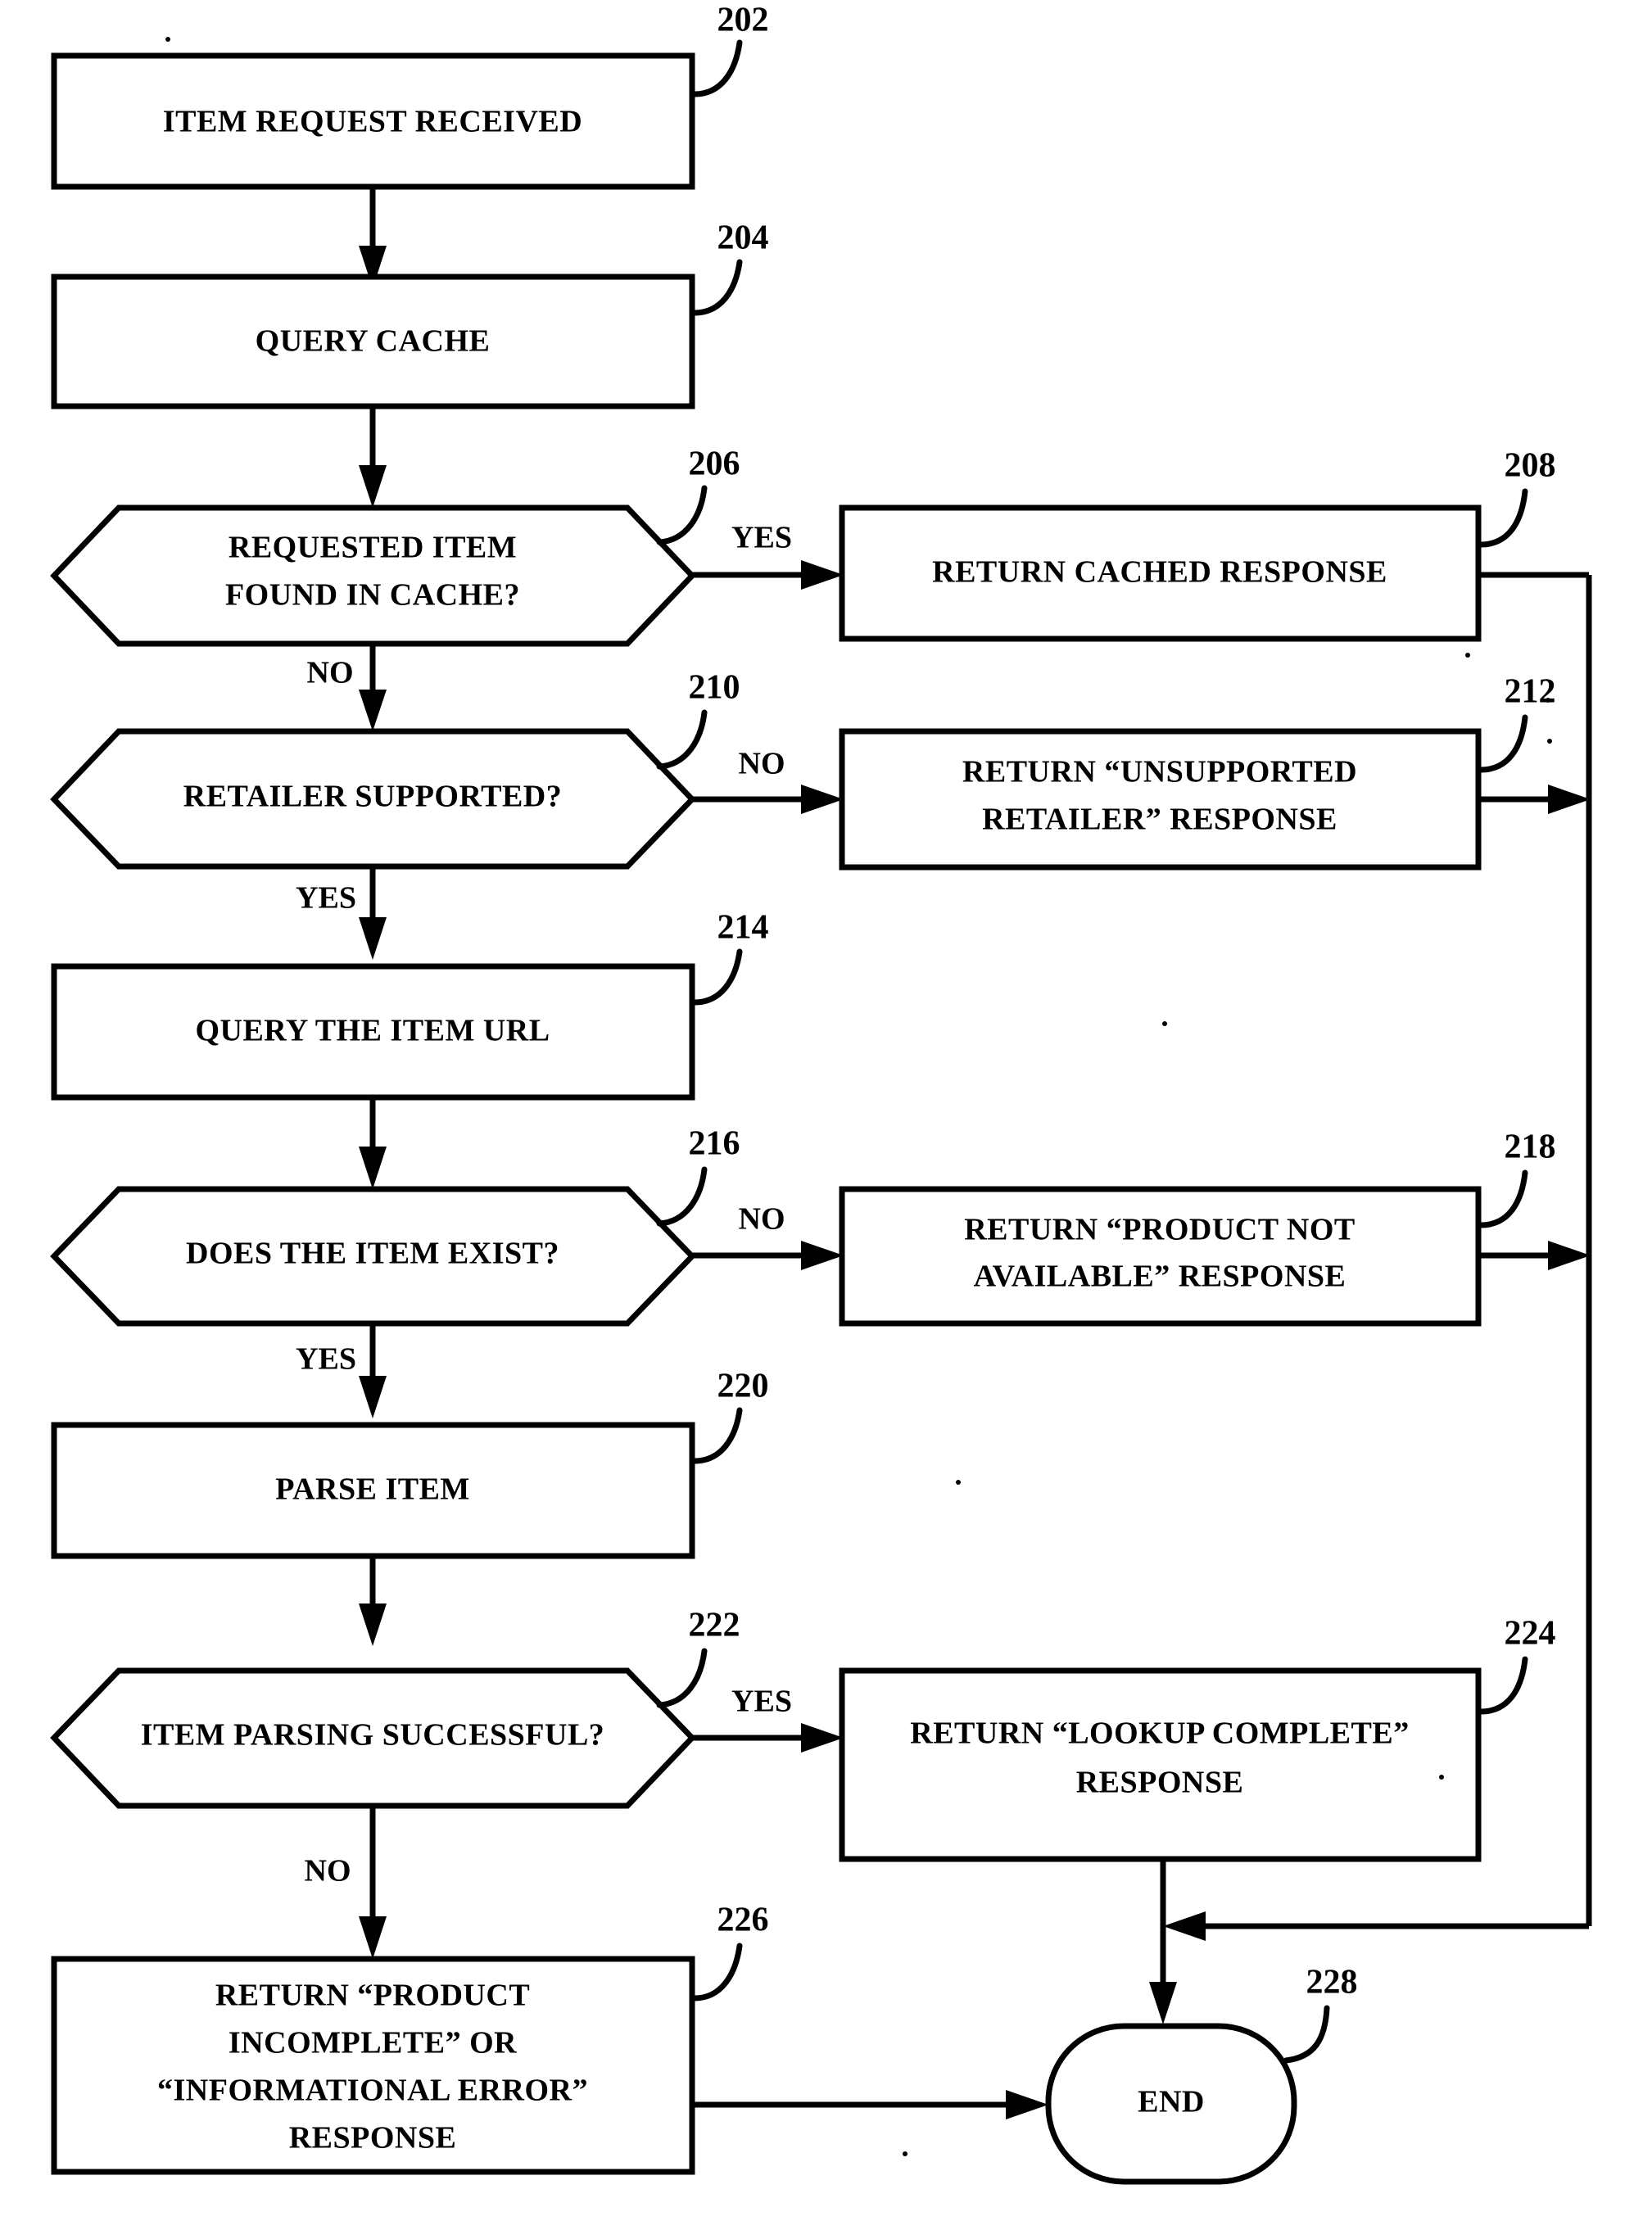 The width and height of the screenshot is (1652, 2239). Describe the element at coordinates (730, 267) in the screenshot. I see `ref-leader-204: 204` at that location.